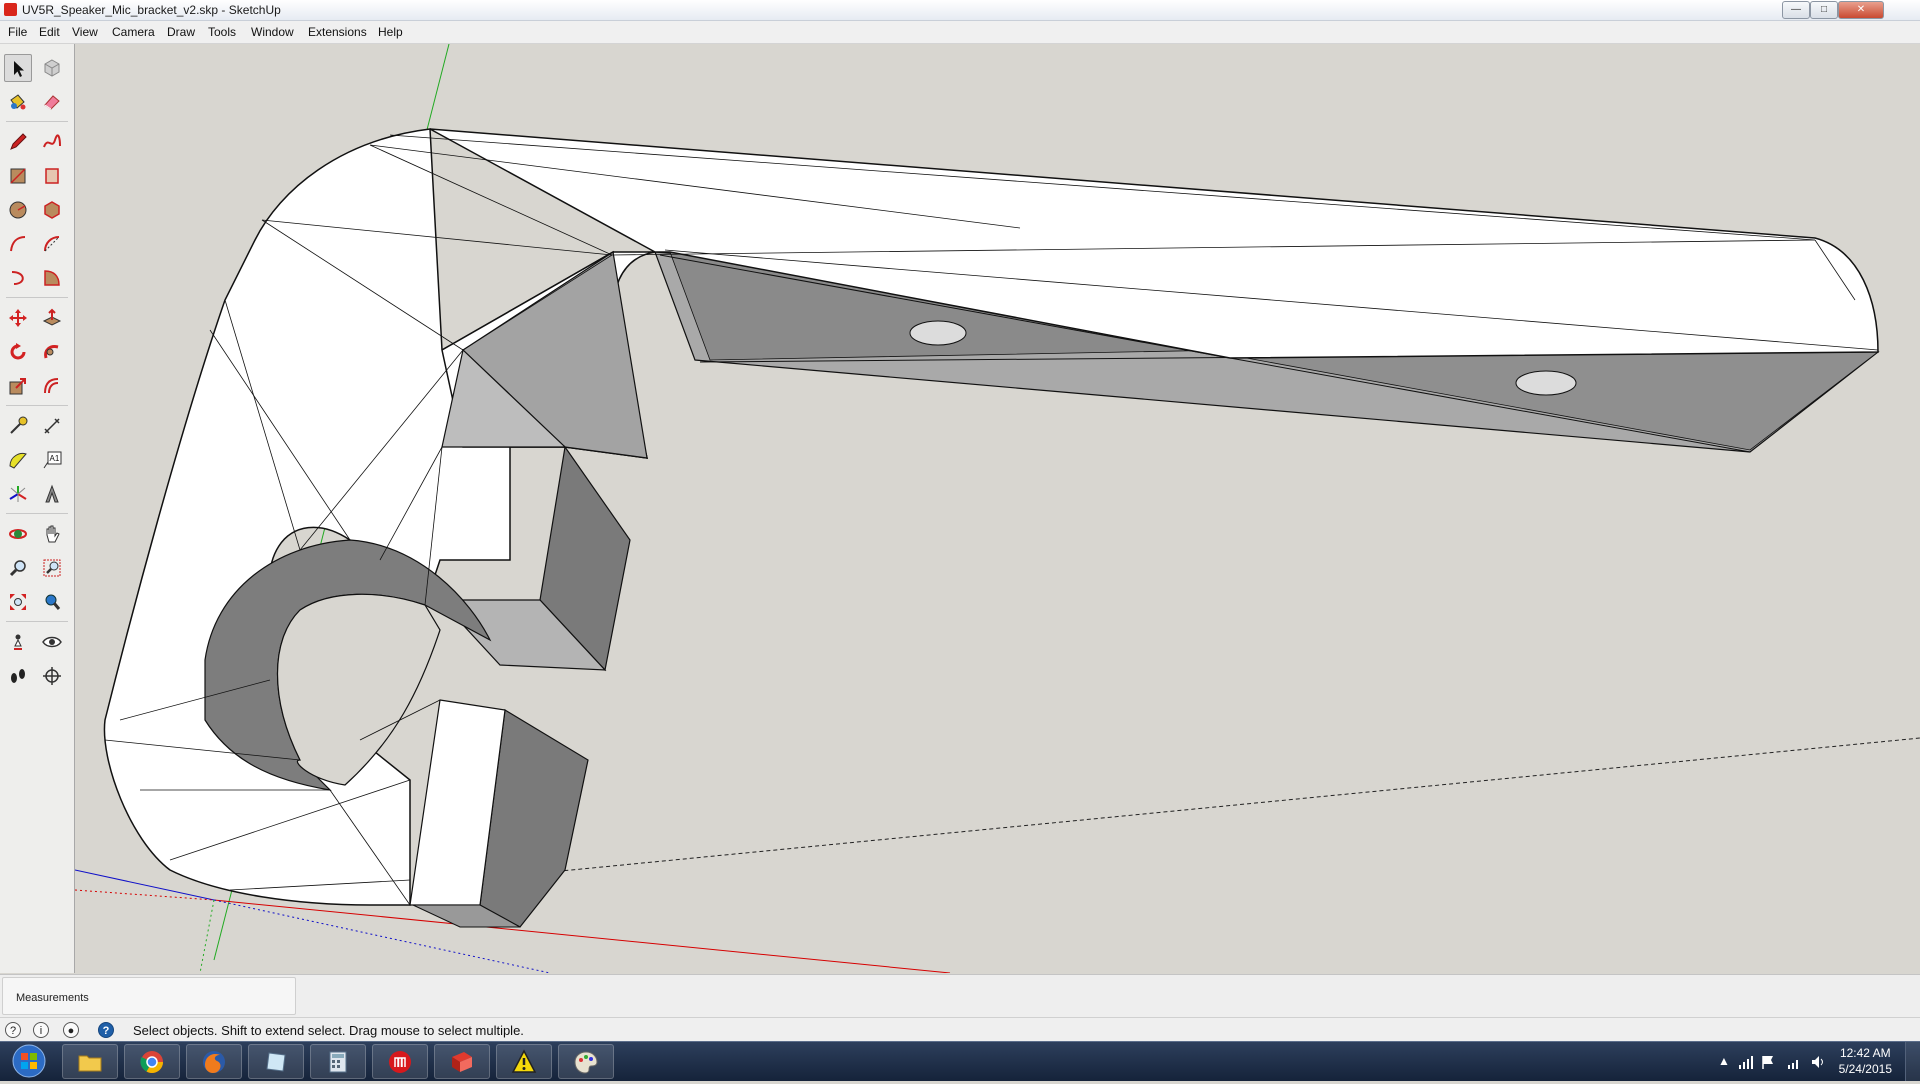  Describe the element at coordinates (1794, 1062) in the screenshot. I see `signal-icon` at that location.